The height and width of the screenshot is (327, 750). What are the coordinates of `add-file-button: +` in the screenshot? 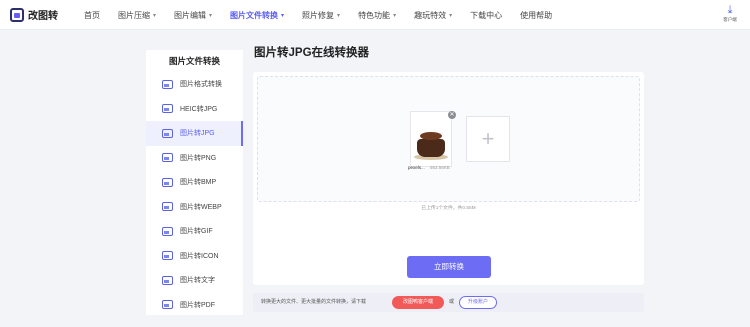 It's located at (488, 139).